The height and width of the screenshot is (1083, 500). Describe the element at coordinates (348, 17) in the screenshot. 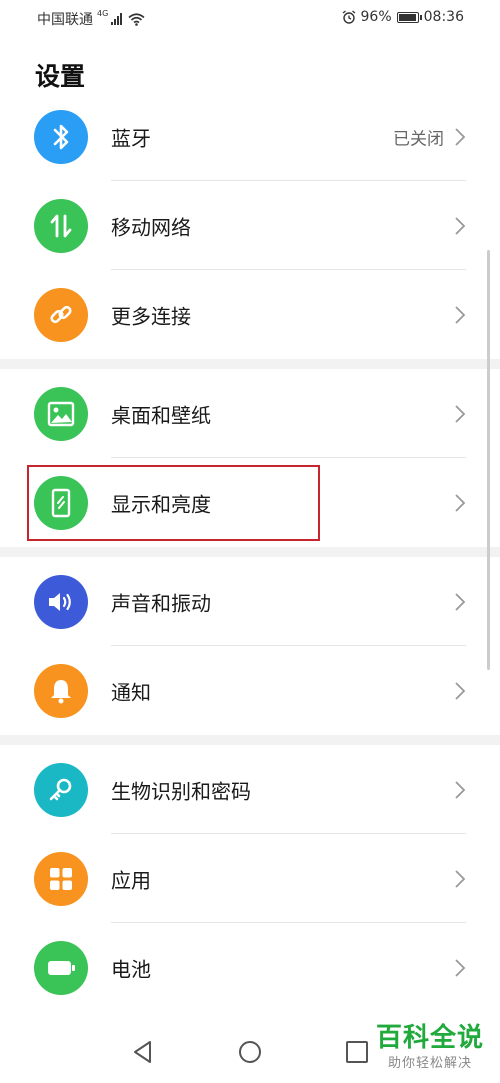

I see `alarm-icon` at that location.